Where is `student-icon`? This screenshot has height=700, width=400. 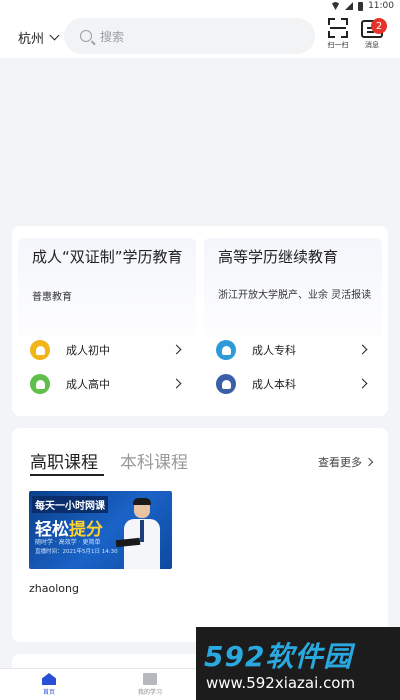
student-icon is located at coordinates (40, 350).